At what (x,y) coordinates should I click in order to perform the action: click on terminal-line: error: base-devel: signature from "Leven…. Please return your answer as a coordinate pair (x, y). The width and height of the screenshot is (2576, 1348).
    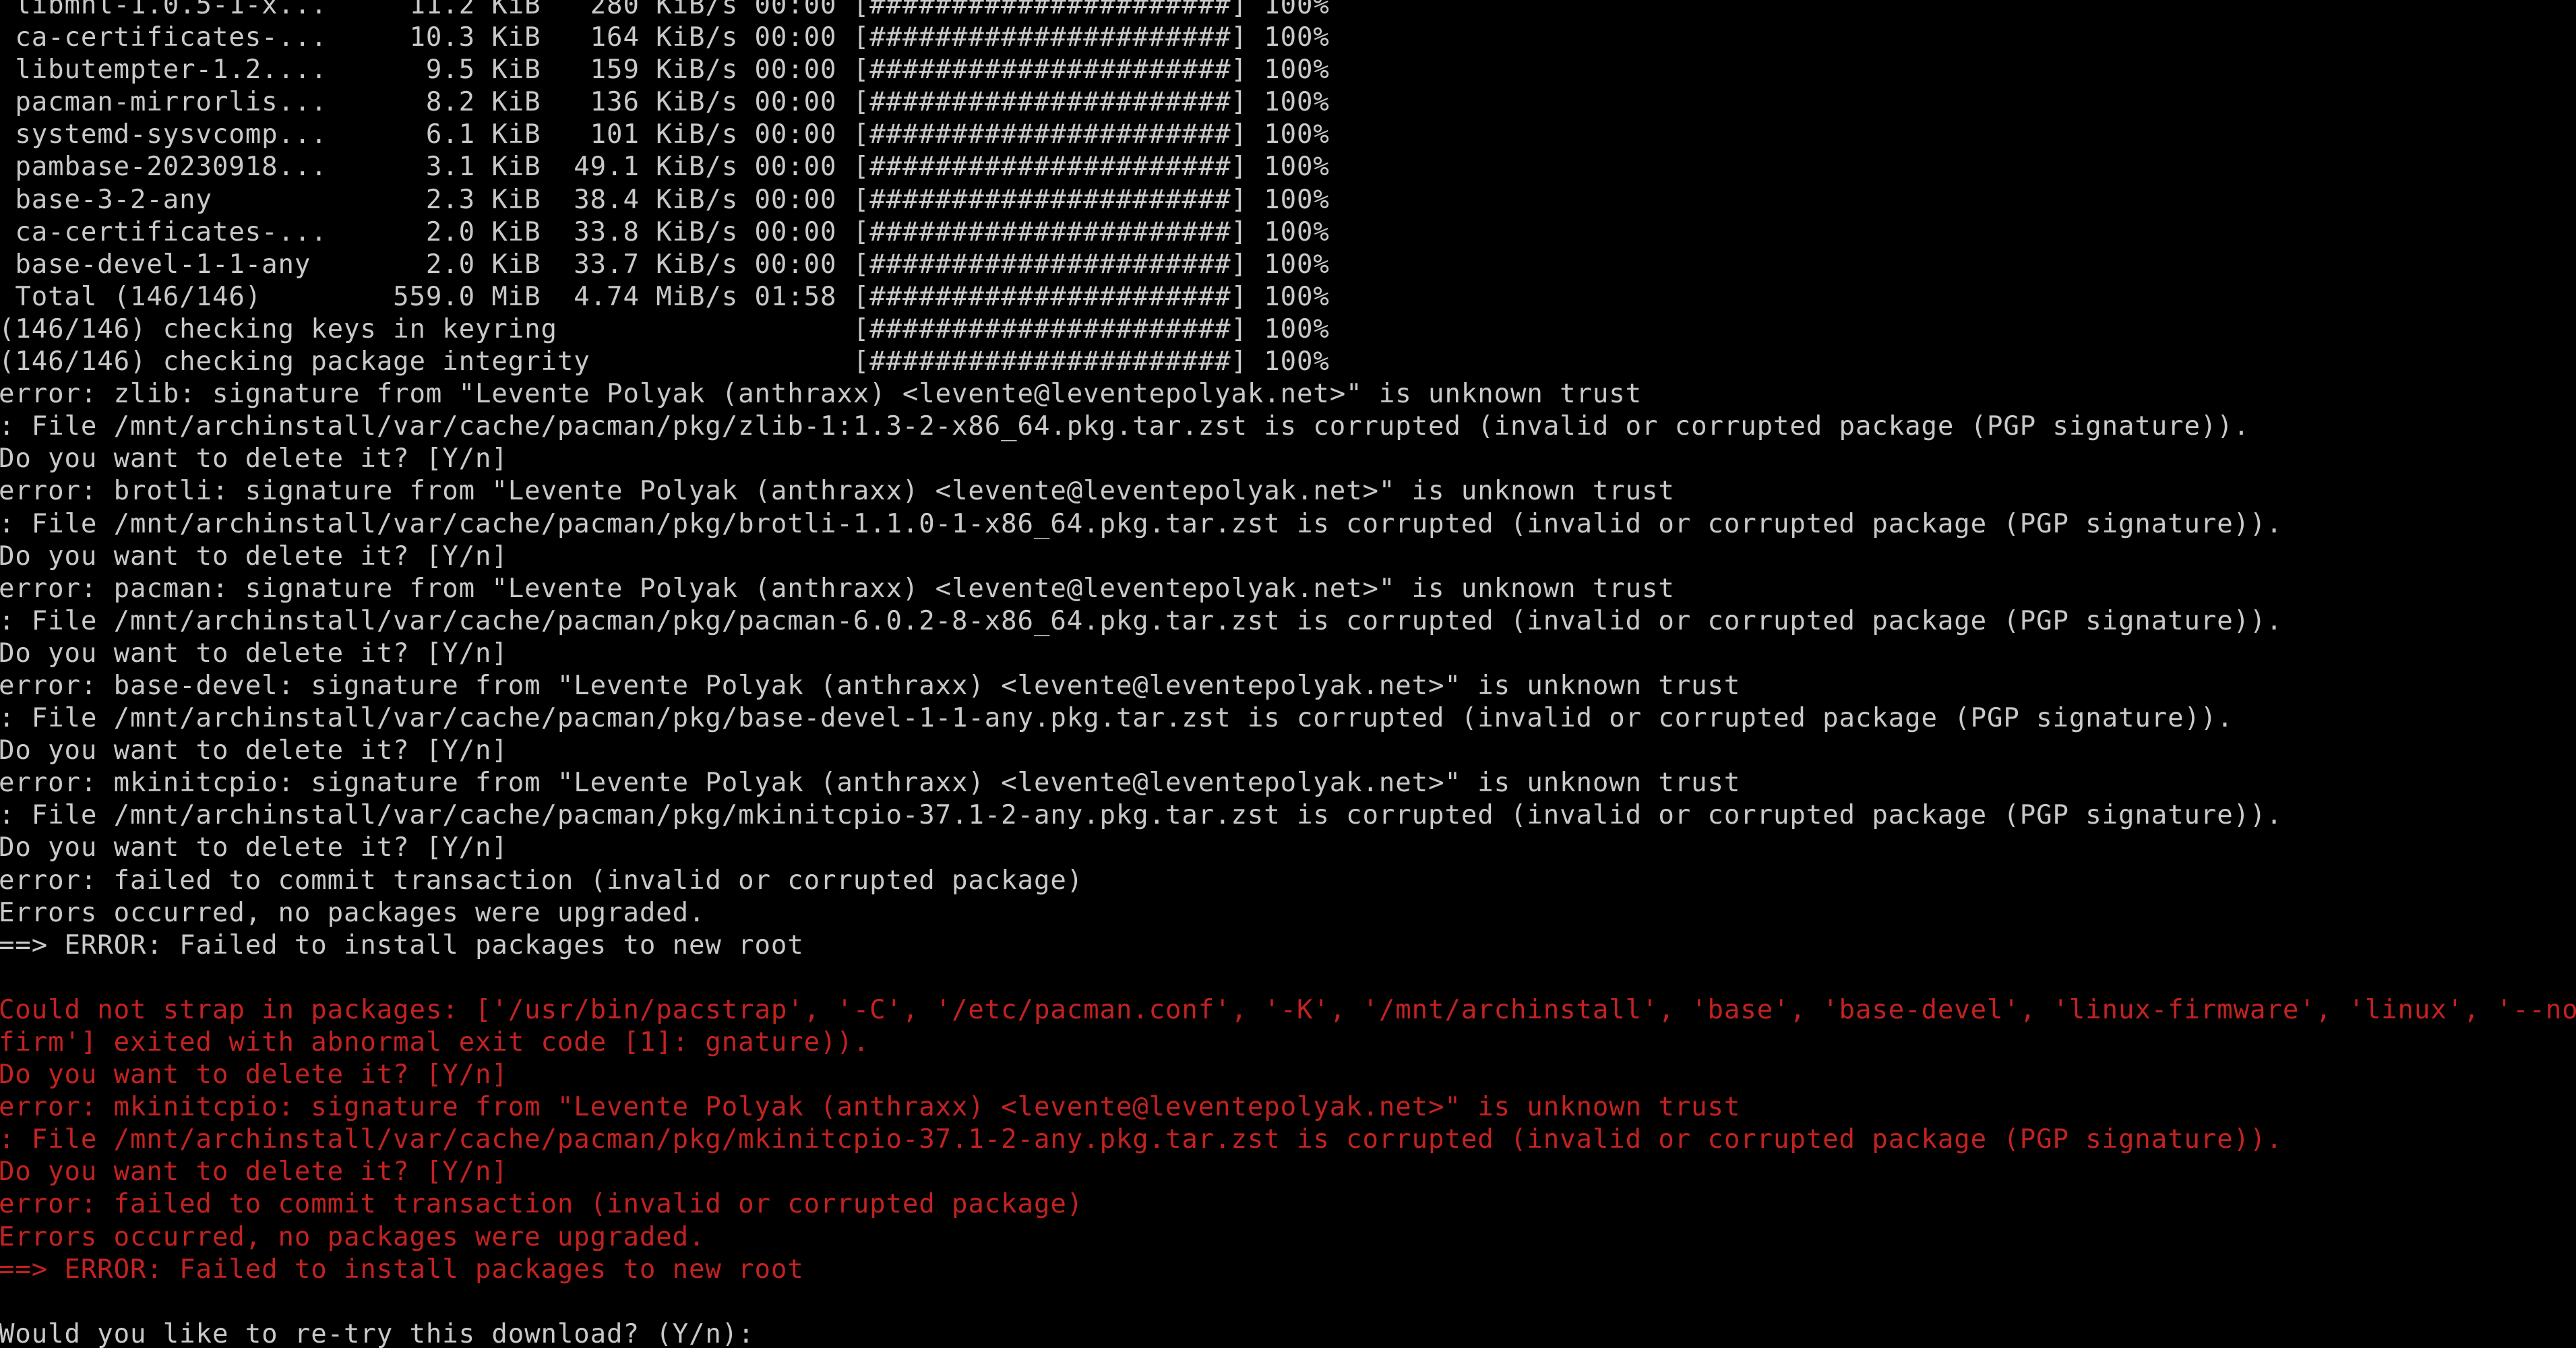
    Looking at the image, I should click on (870, 685).